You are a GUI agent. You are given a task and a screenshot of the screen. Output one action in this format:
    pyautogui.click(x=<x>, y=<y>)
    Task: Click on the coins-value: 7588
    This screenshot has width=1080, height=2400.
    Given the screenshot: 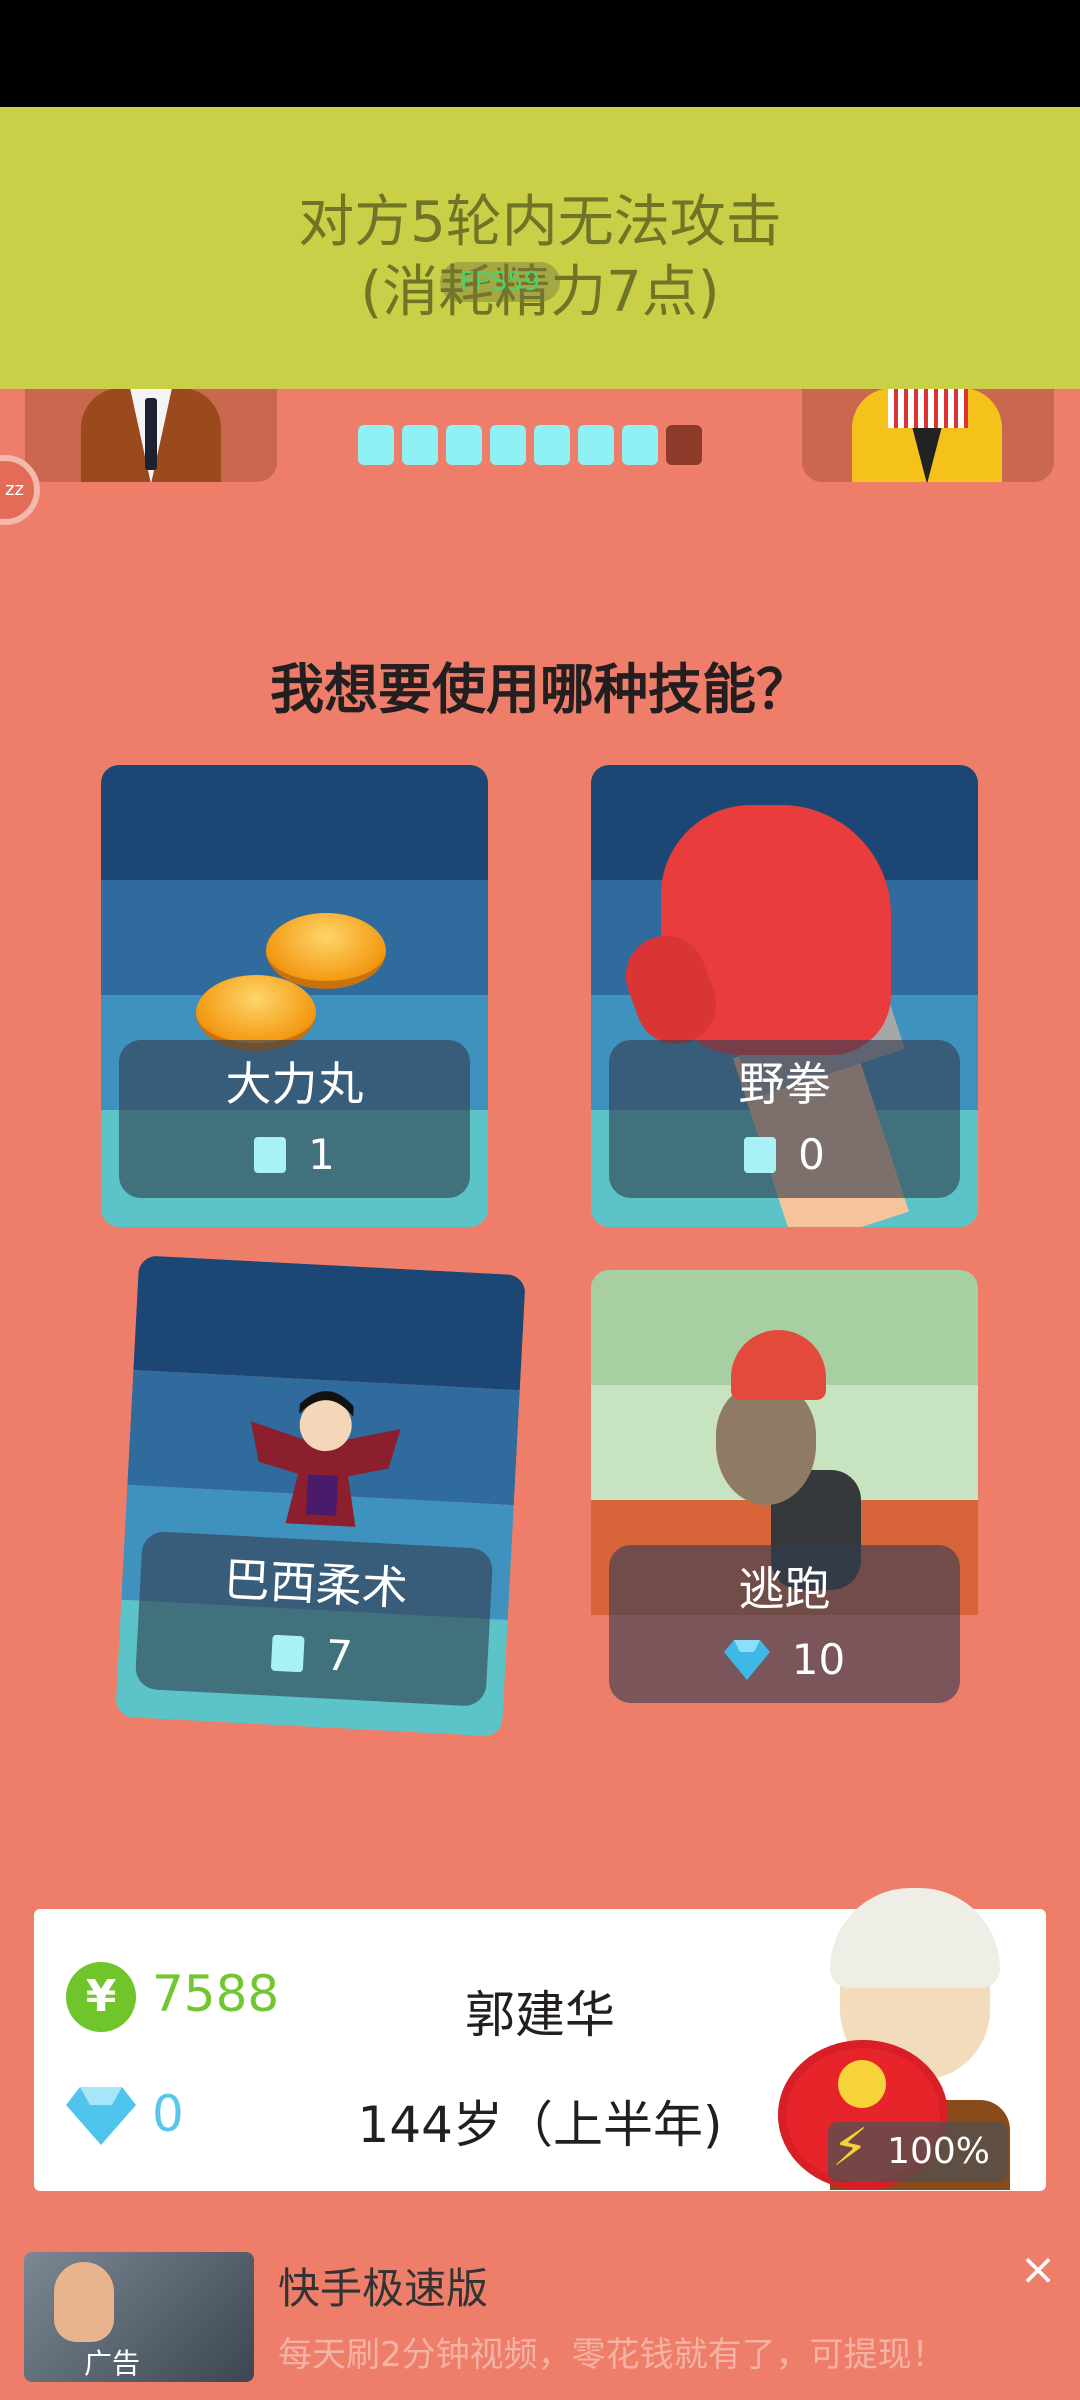 What is the action you would take?
    pyautogui.click(x=216, y=1994)
    